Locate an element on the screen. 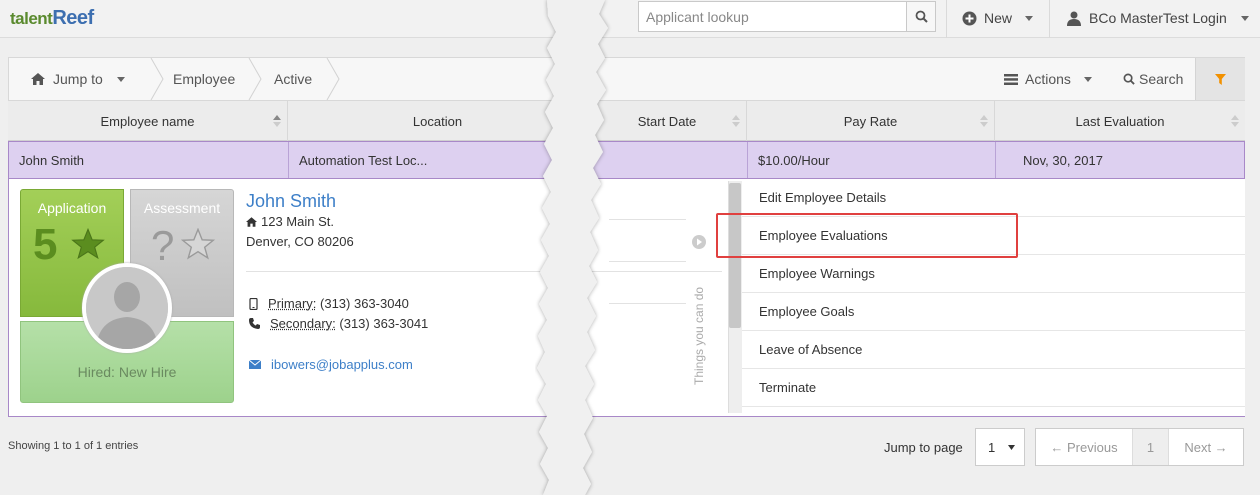 Image resolution: width=1260 pixels, height=495 pixels. column-pay-rate: Pay Rate is located at coordinates (871, 121).